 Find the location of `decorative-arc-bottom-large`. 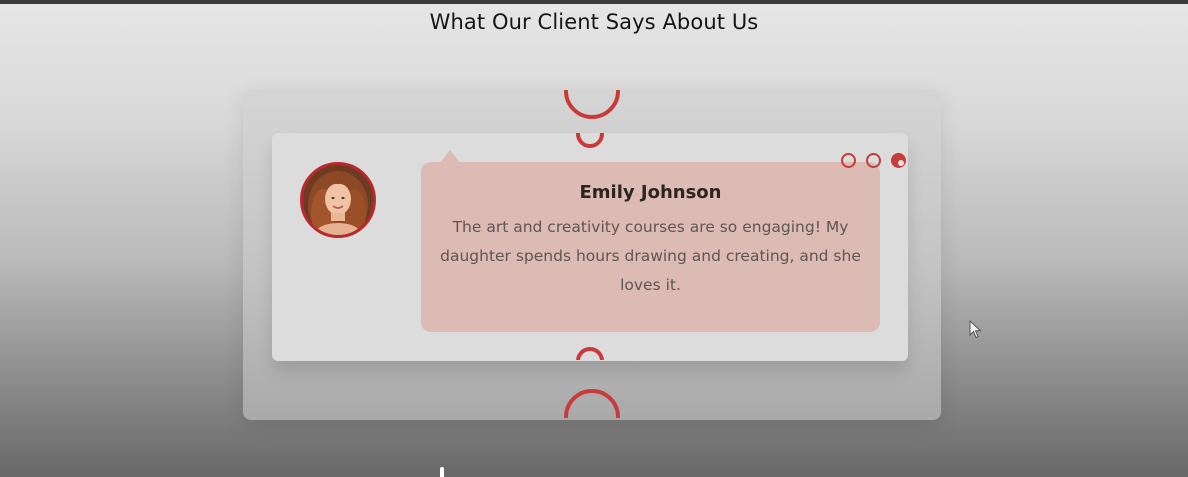

decorative-arc-bottom-large is located at coordinates (592, 403).